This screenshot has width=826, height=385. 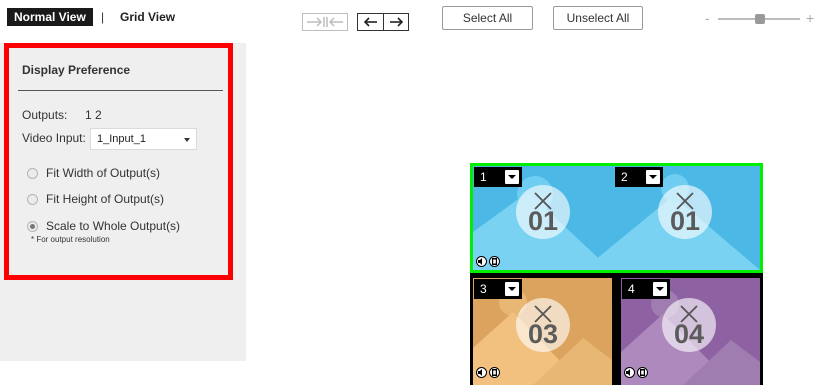 What do you see at coordinates (598, 18) in the screenshot?
I see `unselect-all-button: Unselect All` at bounding box center [598, 18].